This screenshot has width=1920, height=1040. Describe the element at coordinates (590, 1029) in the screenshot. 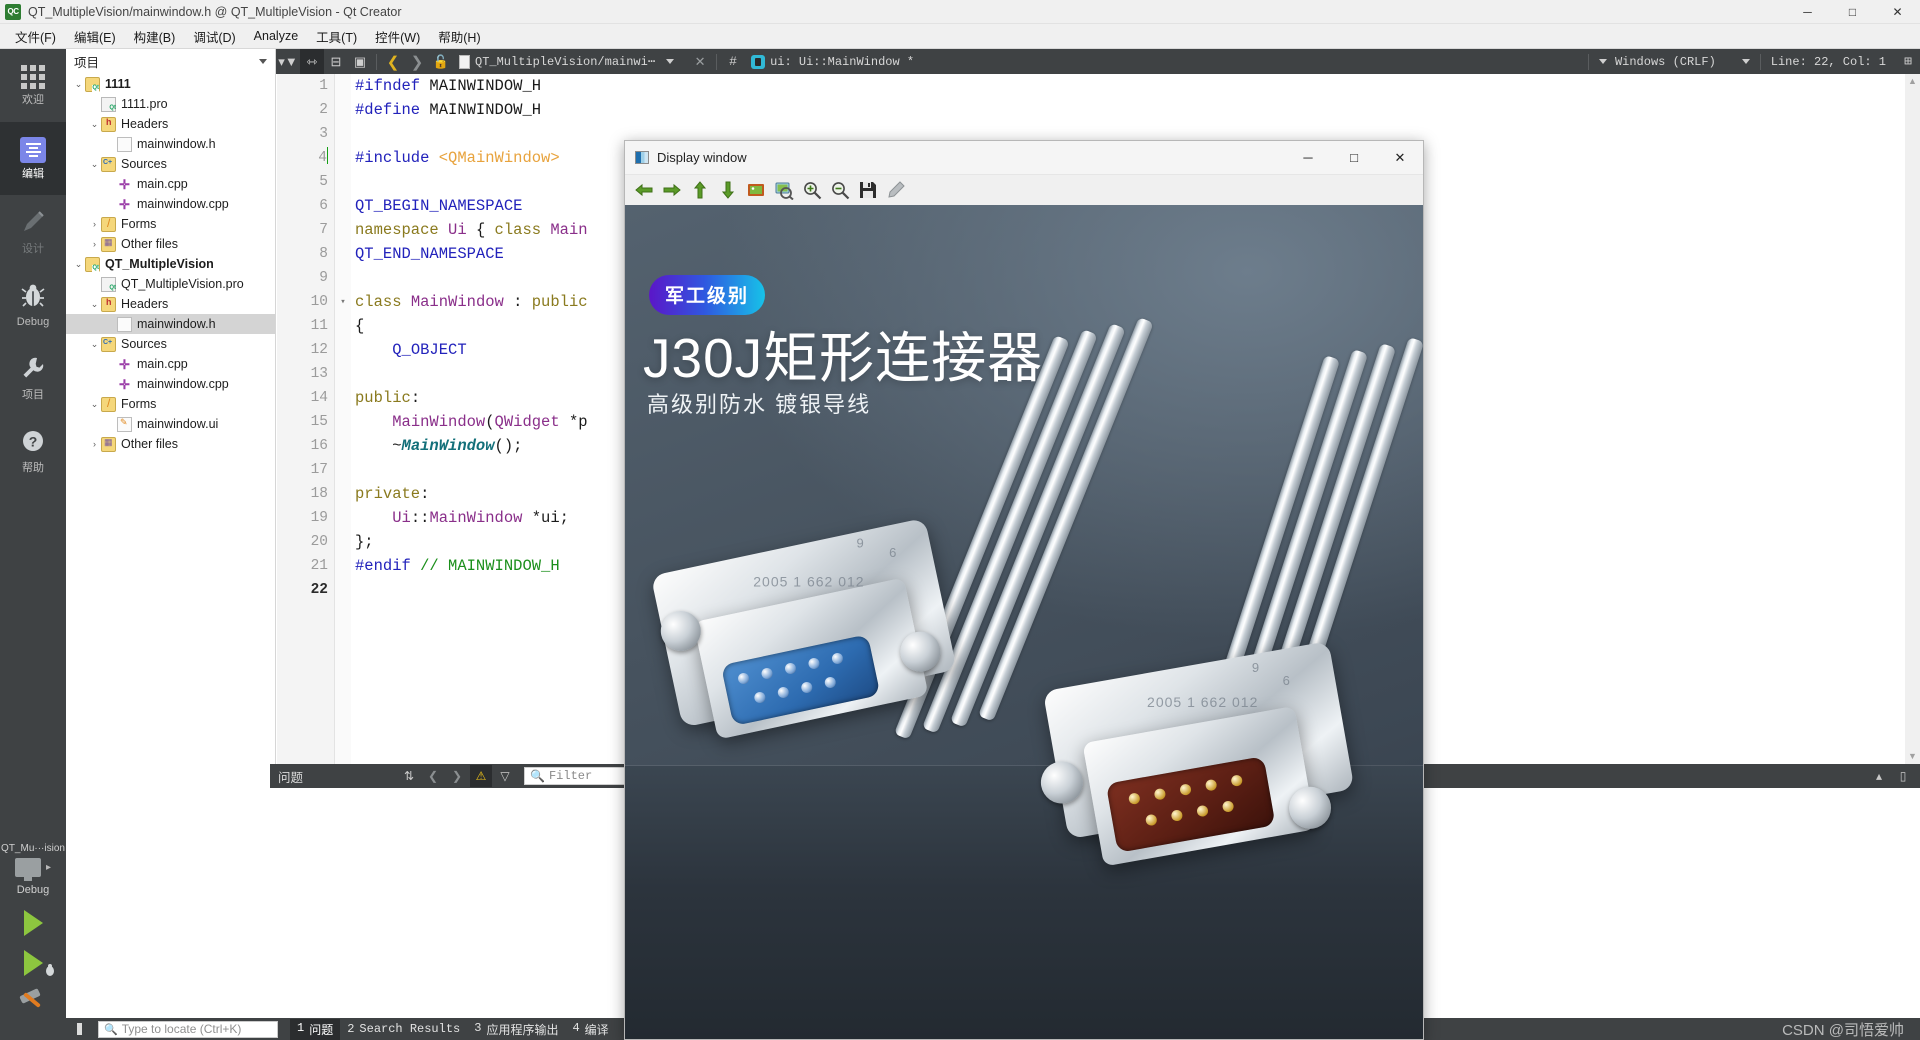

I see `status-item-compile-output: 4 编译` at that location.